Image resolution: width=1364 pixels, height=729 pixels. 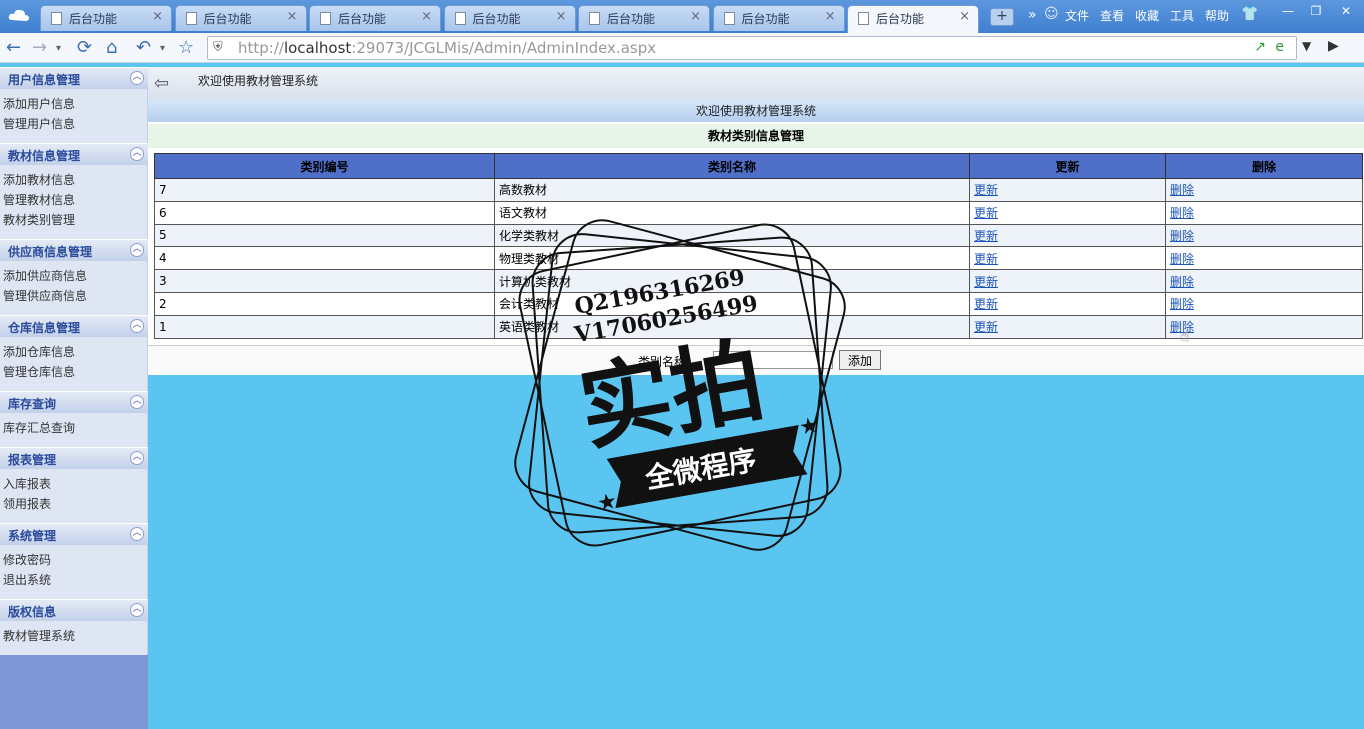 I want to click on refresh-icon: ⟳, so click(x=84, y=47).